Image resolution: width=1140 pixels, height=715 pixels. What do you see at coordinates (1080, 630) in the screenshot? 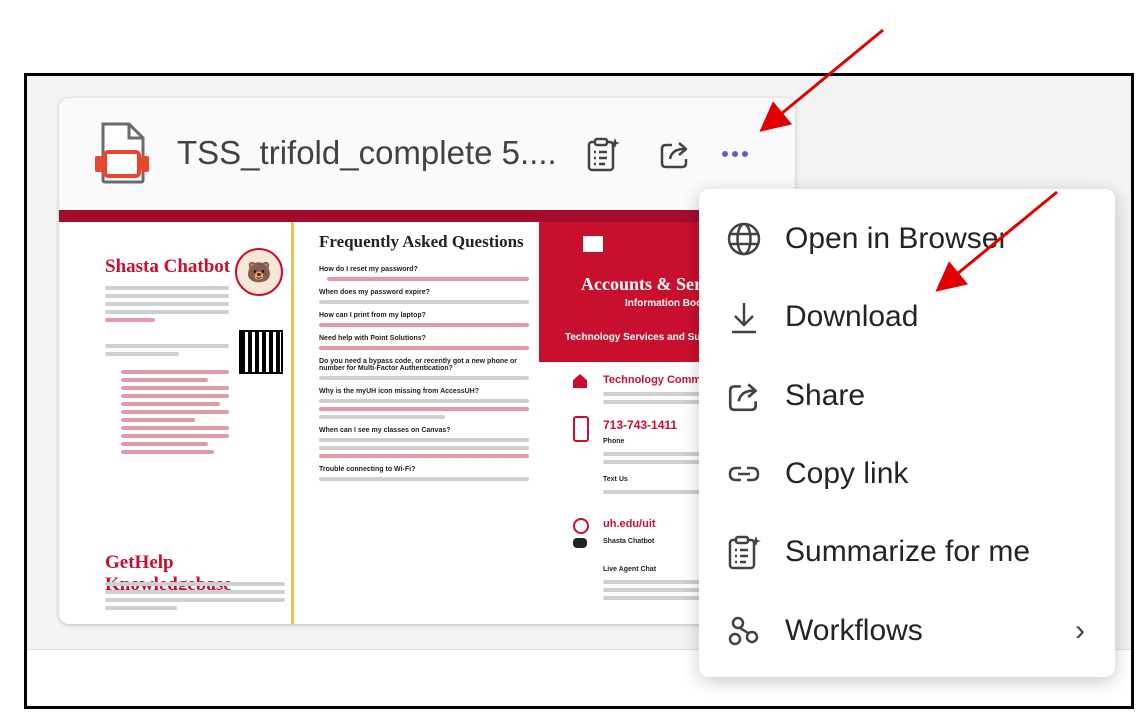
I see `chevron-right-icon: ›` at bounding box center [1080, 630].